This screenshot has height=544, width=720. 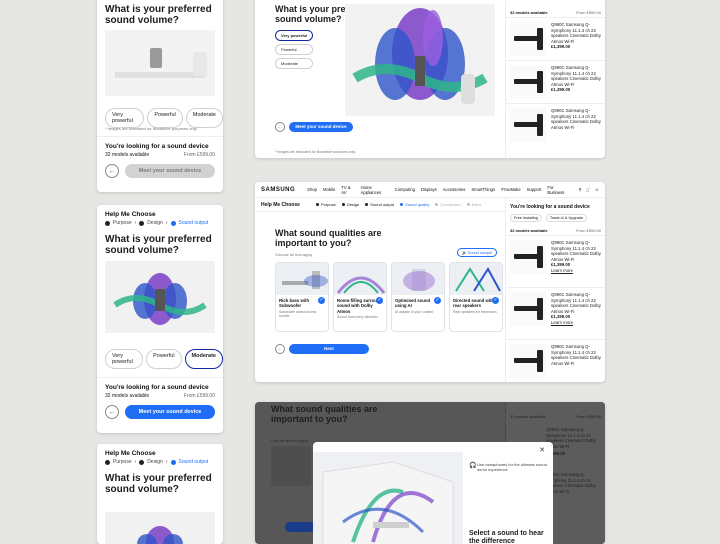 I want to click on step-design: Design, so click(x=353, y=204).